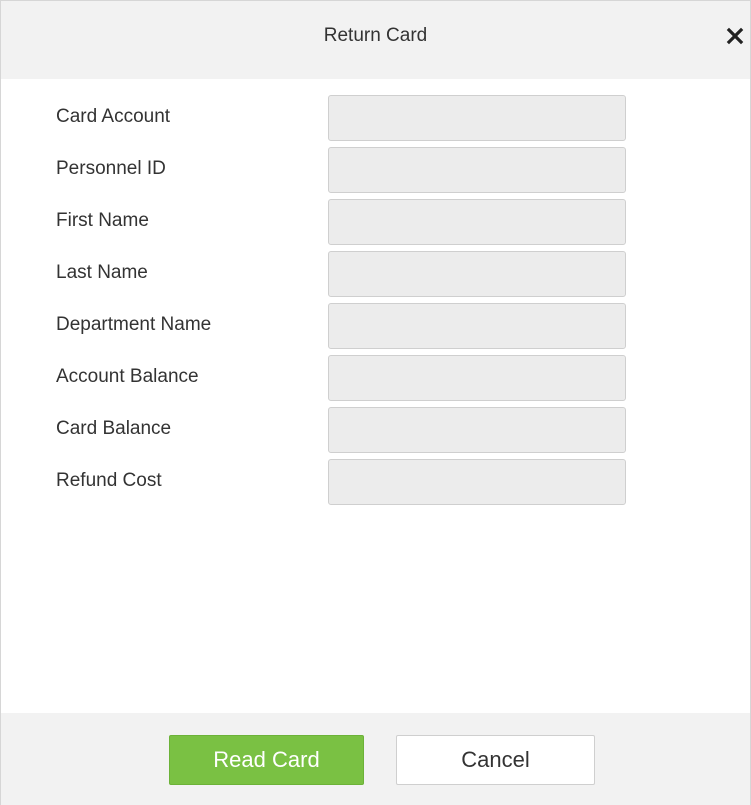 The height and width of the screenshot is (805, 751). Describe the element at coordinates (113, 116) in the screenshot. I see `card-account-label: Card Account` at that location.